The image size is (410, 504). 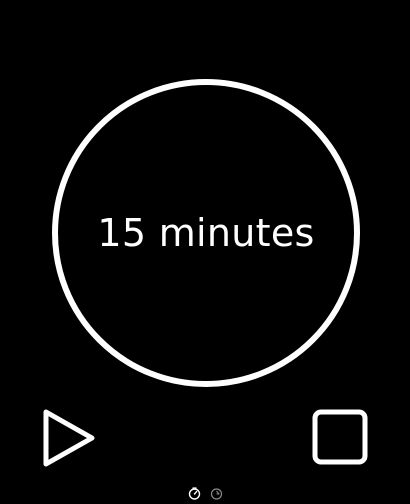 I want to click on timer-duration-label: 15 minutes, so click(x=206, y=233).